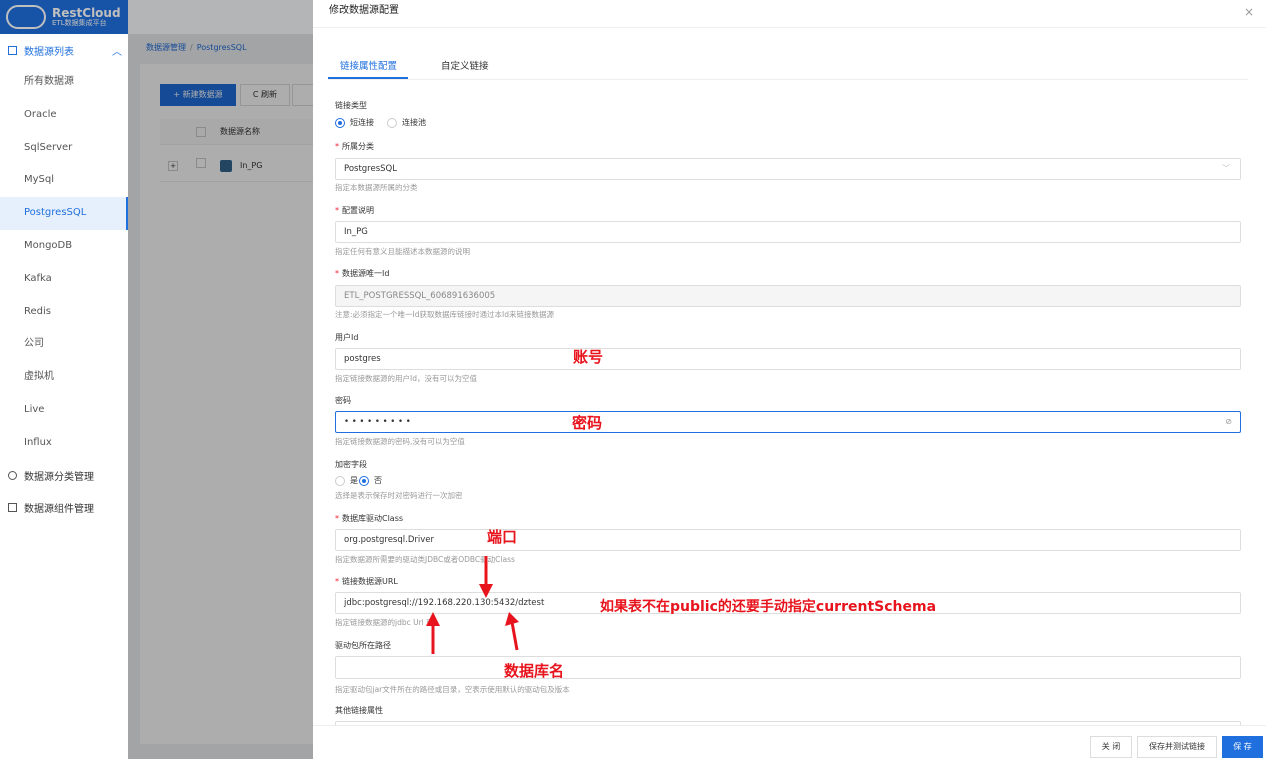  Describe the element at coordinates (378, 480) in the screenshot. I see `radio-label: 否` at that location.